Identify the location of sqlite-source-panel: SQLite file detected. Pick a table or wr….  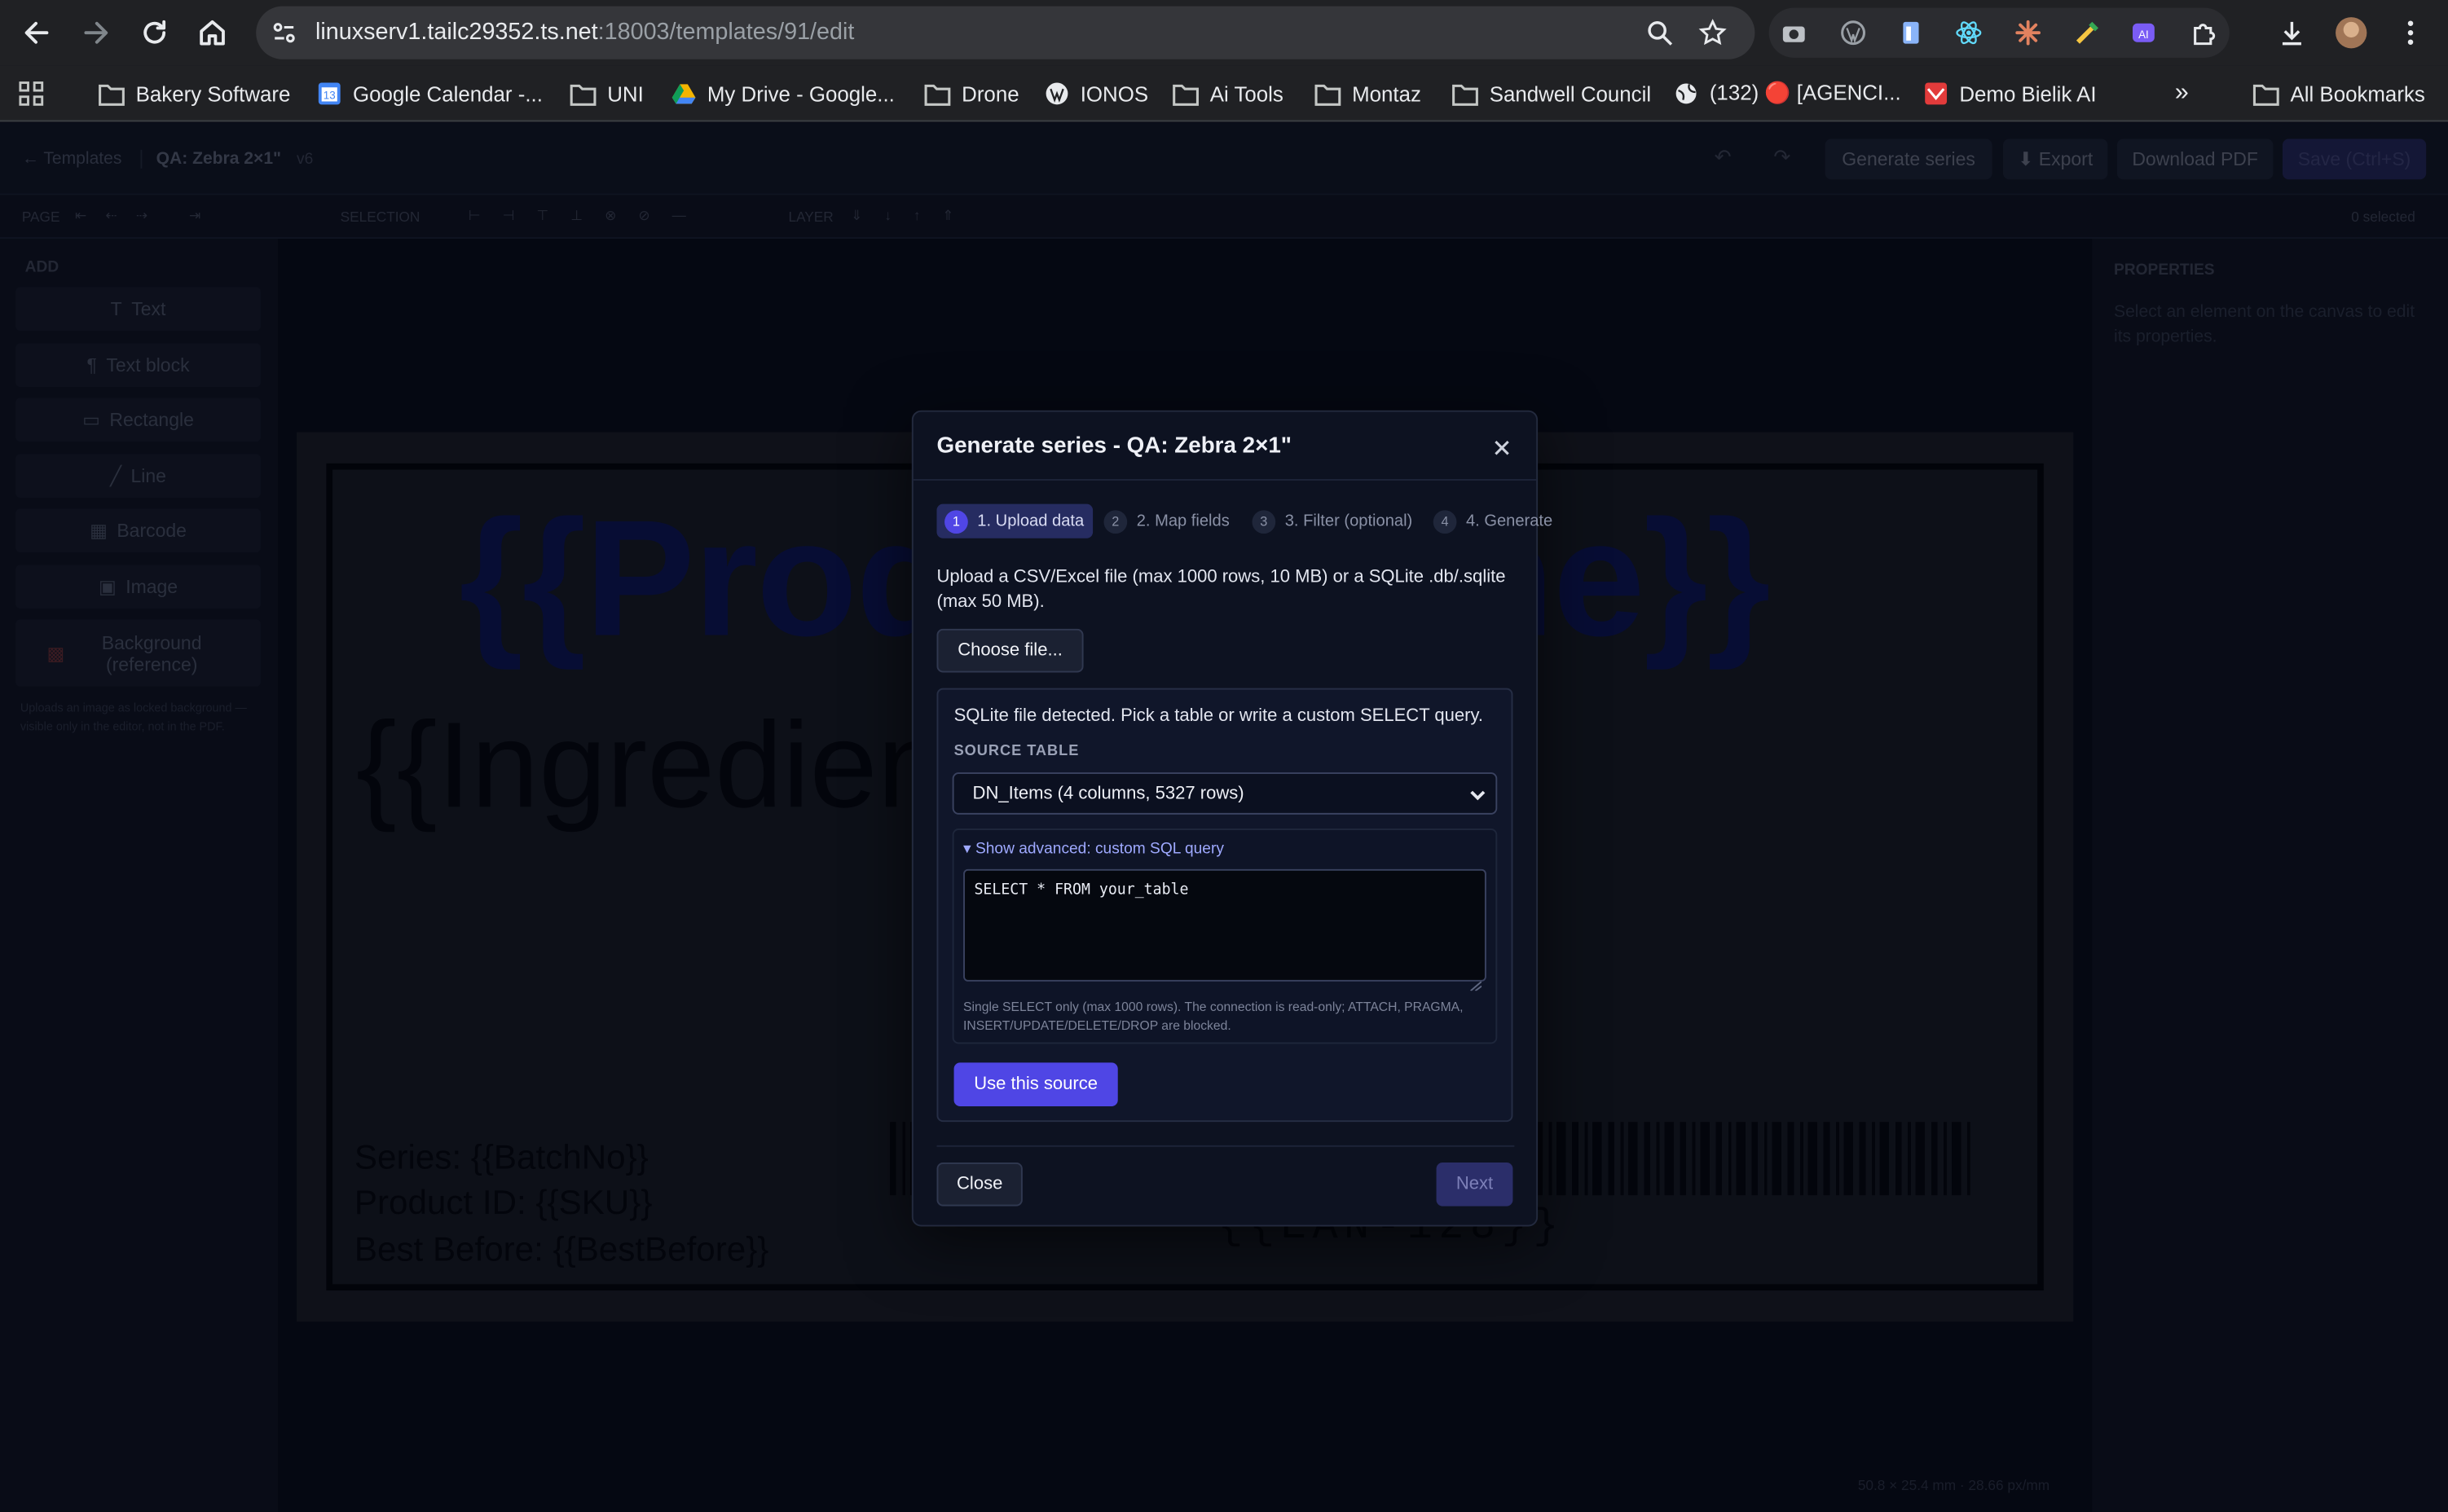
(1224, 906).